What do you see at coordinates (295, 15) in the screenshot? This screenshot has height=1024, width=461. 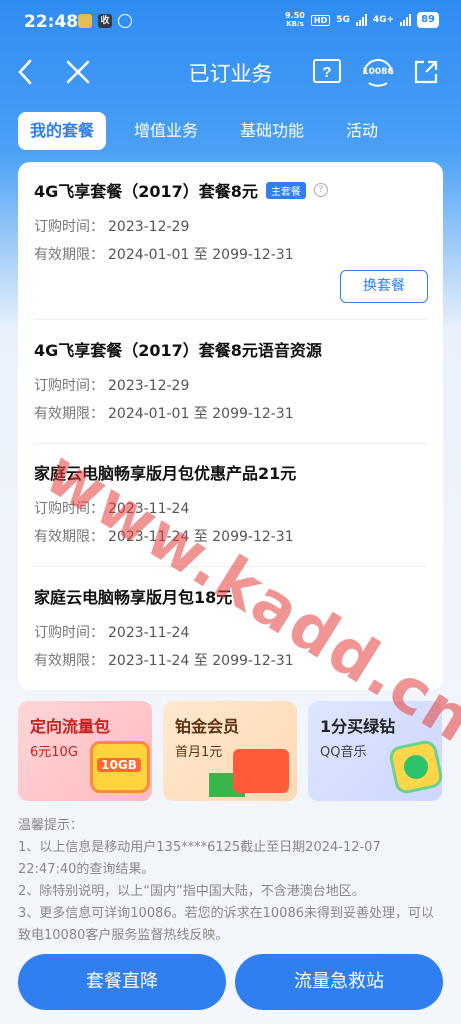 I see `speed-value: 9.50` at bounding box center [295, 15].